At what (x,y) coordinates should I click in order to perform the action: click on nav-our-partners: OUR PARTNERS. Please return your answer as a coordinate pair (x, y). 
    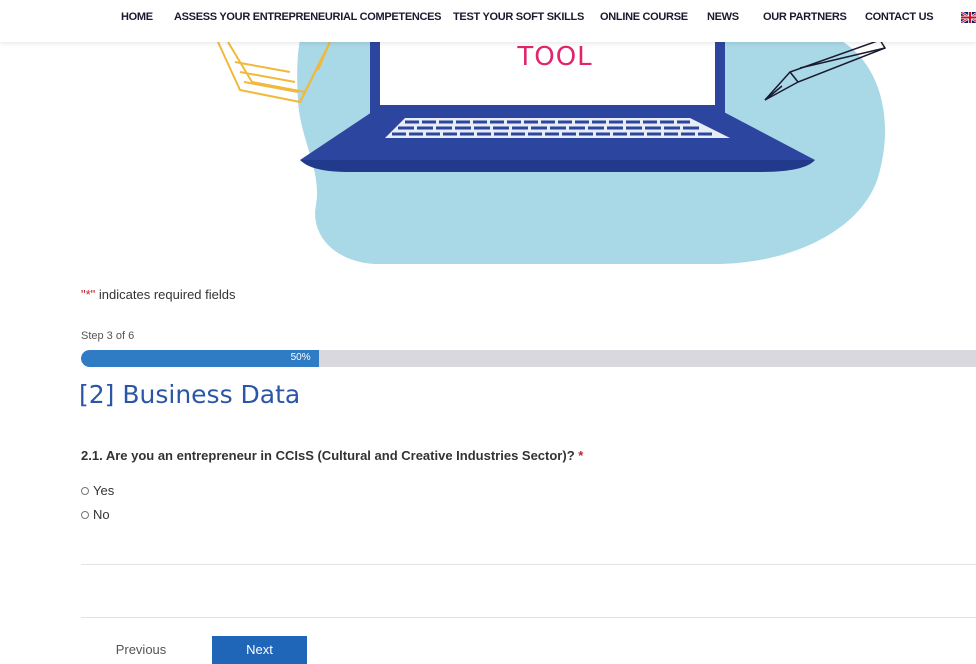
    Looking at the image, I should click on (805, 17).